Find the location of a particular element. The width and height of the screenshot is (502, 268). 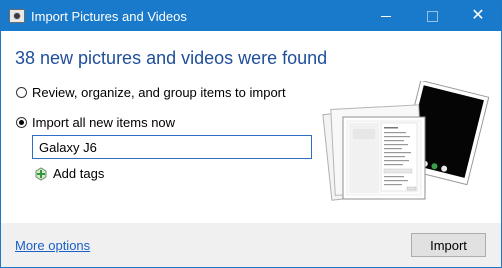

import-button-label: Import is located at coordinates (448, 245).